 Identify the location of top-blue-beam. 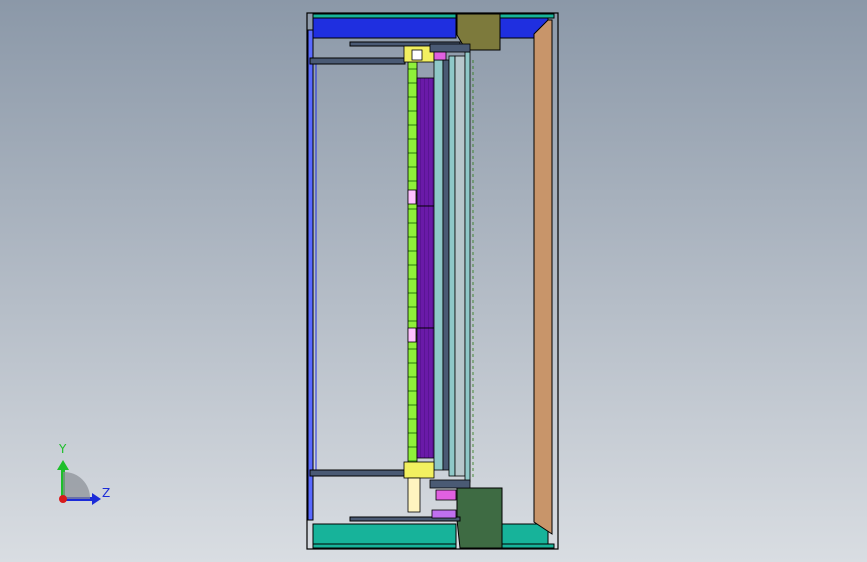
(384, 27).